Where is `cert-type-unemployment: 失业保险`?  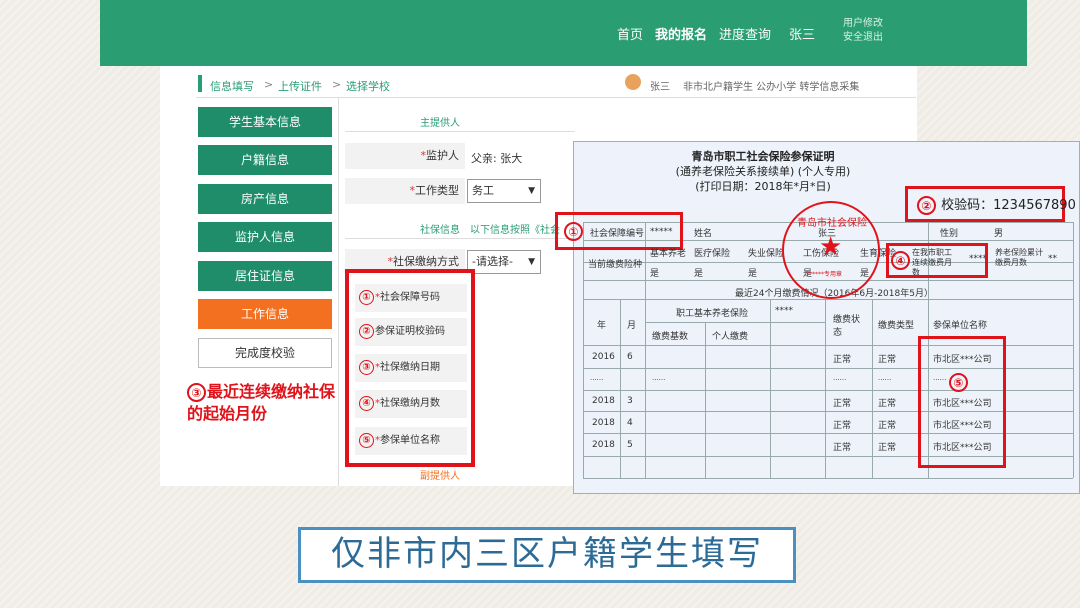 cert-type-unemployment: 失业保险 is located at coordinates (766, 254).